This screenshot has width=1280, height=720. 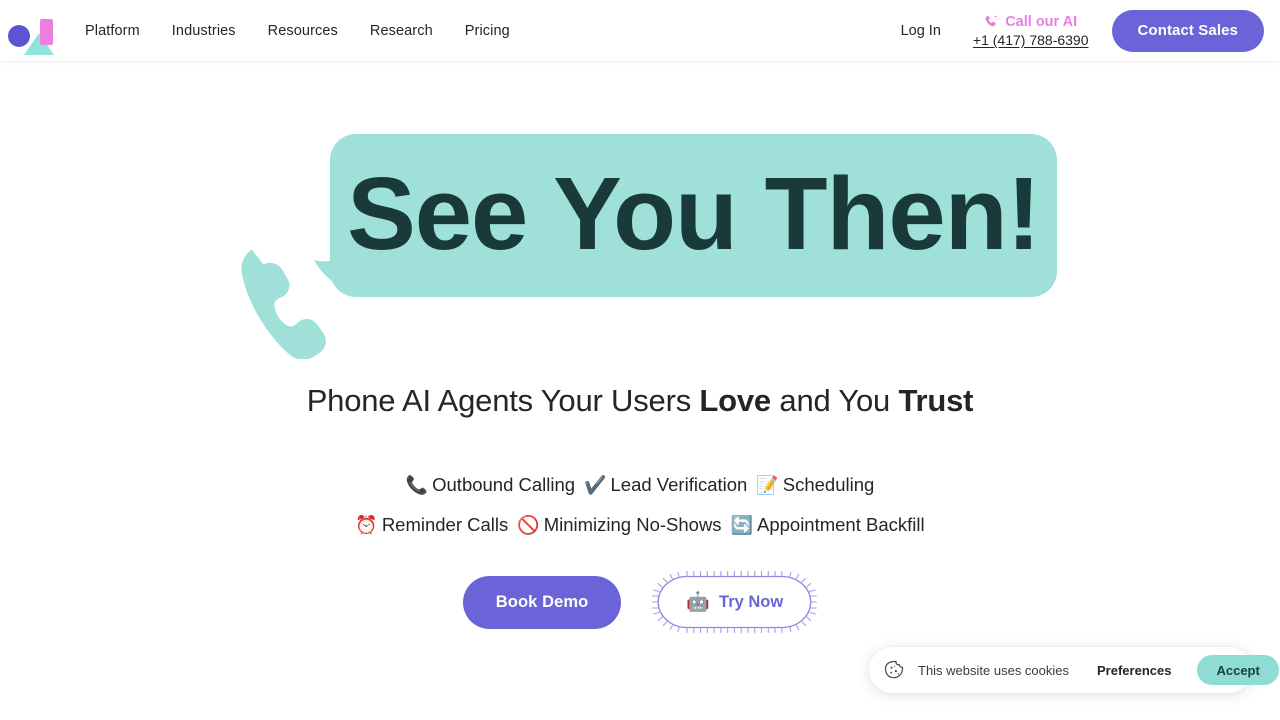 I want to click on feature-scheduling: 📝 Scheduling, so click(x=815, y=484).